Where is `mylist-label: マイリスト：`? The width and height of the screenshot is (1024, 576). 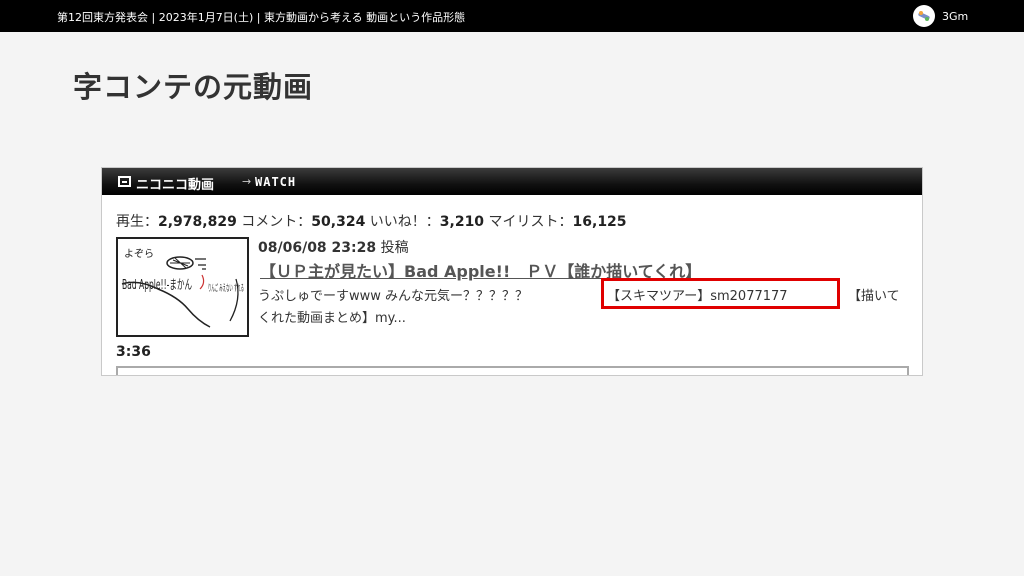 mylist-label: マイリスト： is located at coordinates (530, 222).